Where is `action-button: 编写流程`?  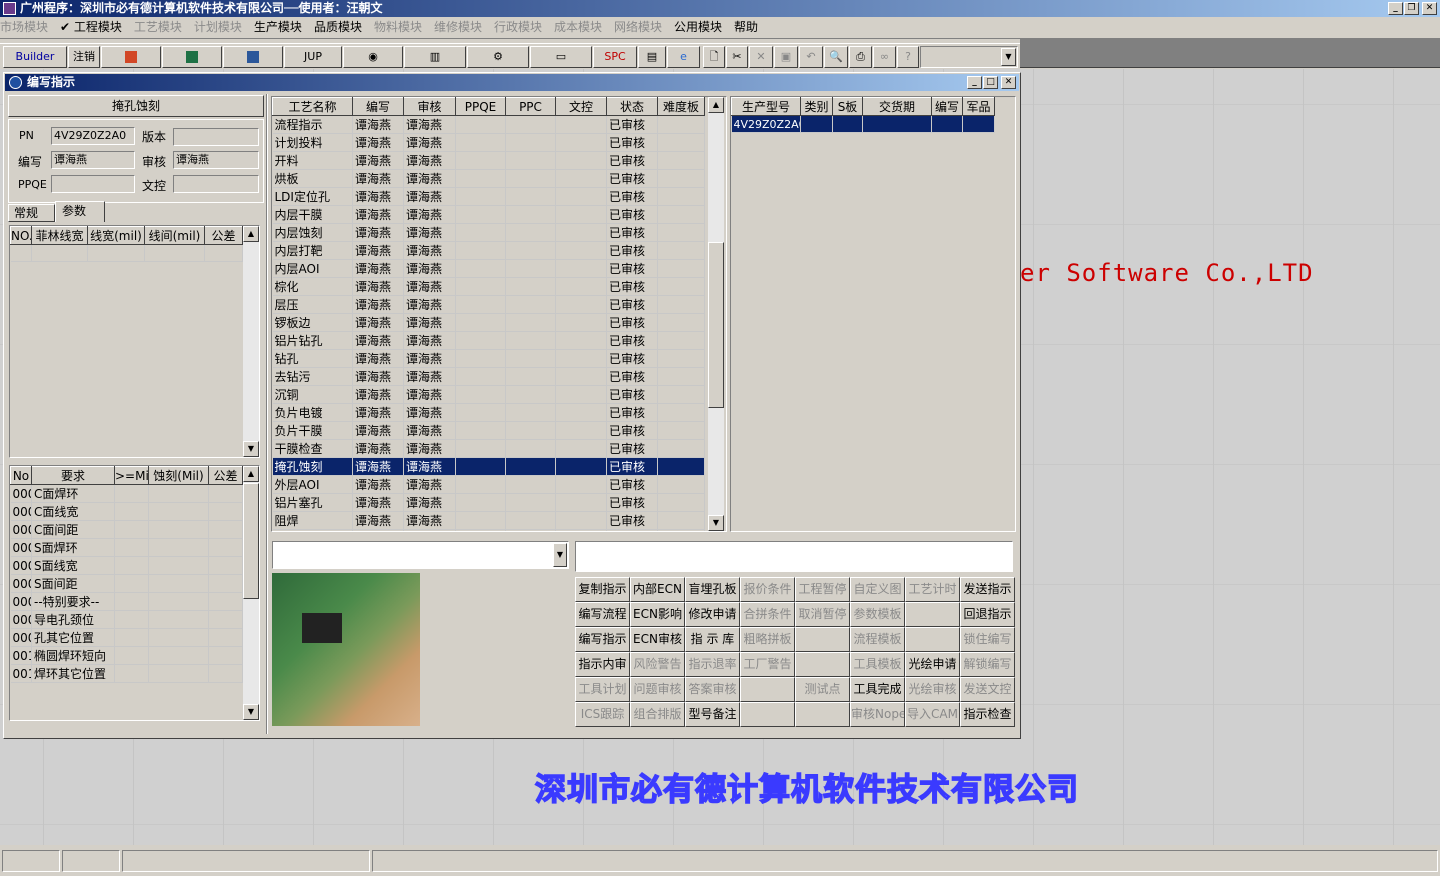
action-button: 编写流程 is located at coordinates (602, 614).